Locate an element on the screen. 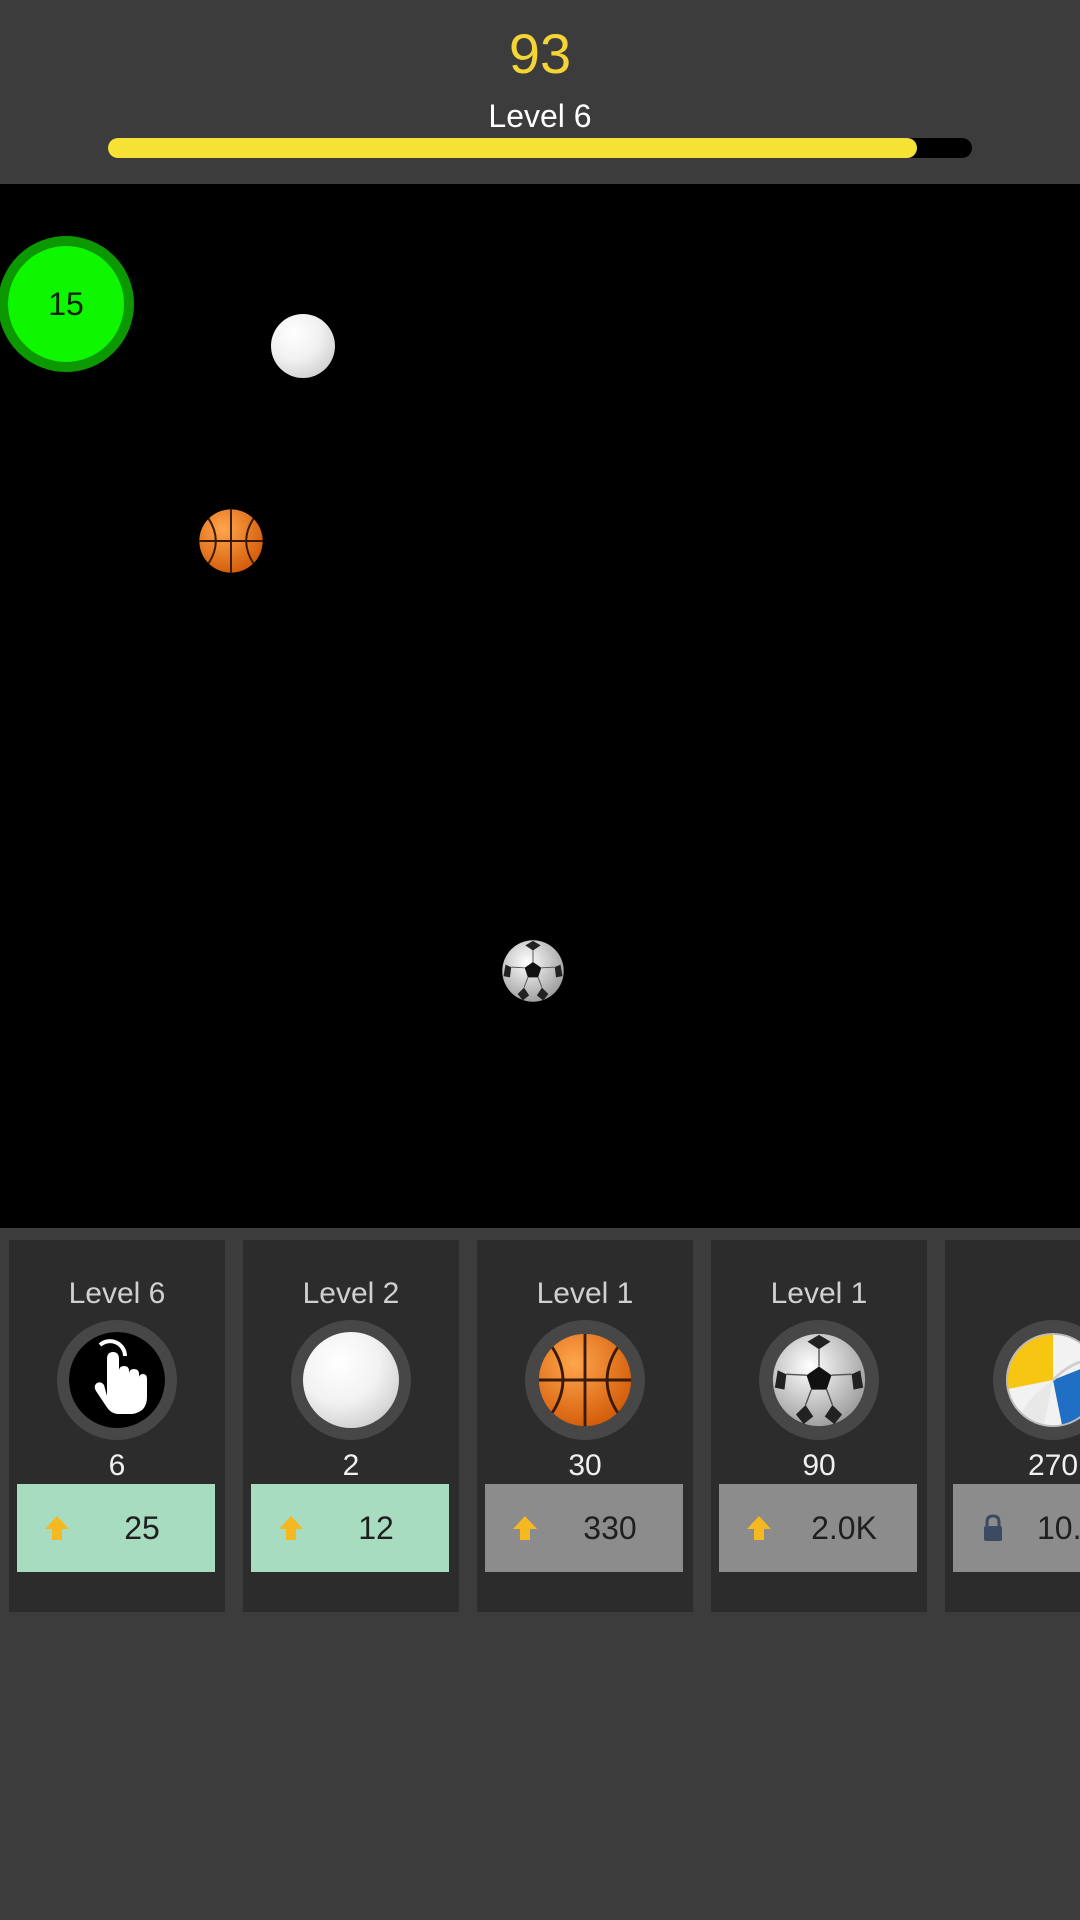 Image resolution: width=1080 pixels, height=1920 pixels. card-level-label: Level 2 is located at coordinates (351, 1293).